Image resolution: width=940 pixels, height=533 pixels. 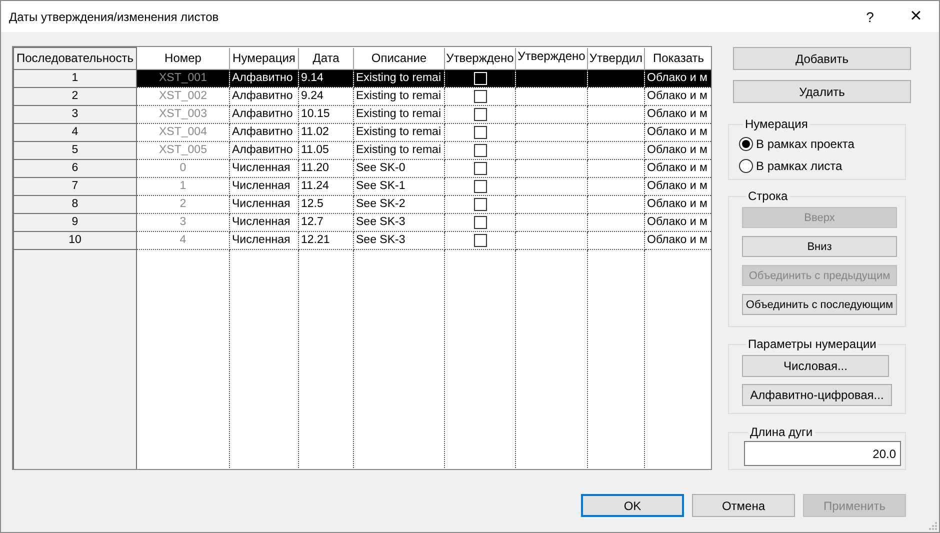 What do you see at coordinates (819, 246) in the screenshot?
I see `row-button: Вниз` at bounding box center [819, 246].